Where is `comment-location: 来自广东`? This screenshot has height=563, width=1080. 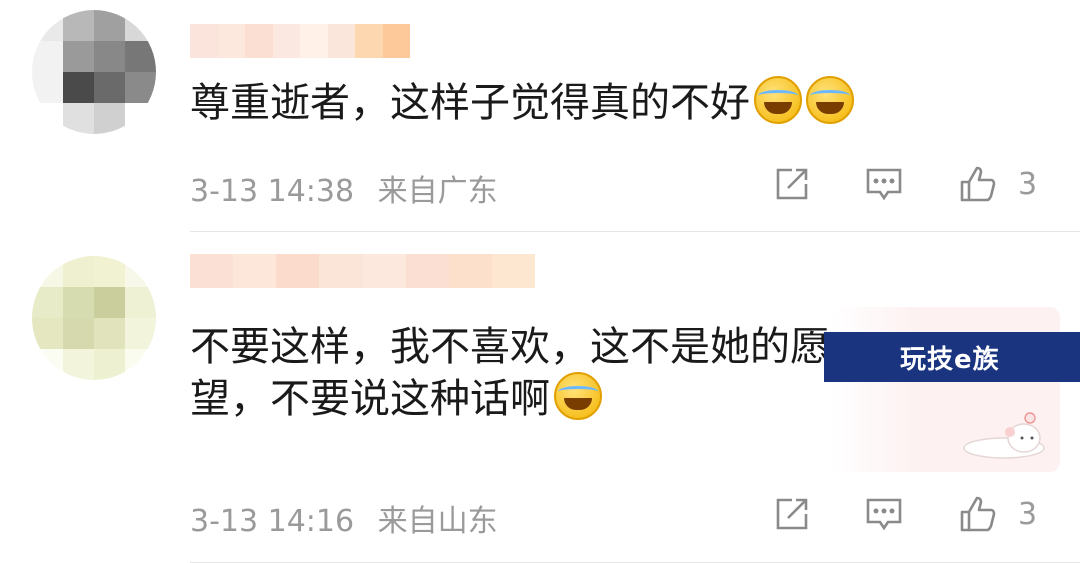
comment-location: 来自广东 is located at coordinates (437, 191).